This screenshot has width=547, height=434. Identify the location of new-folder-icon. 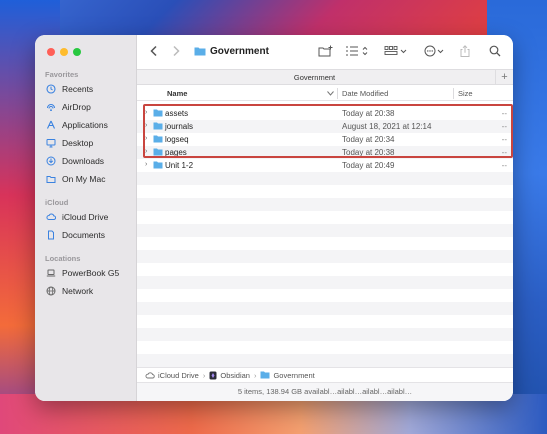
(325, 51).